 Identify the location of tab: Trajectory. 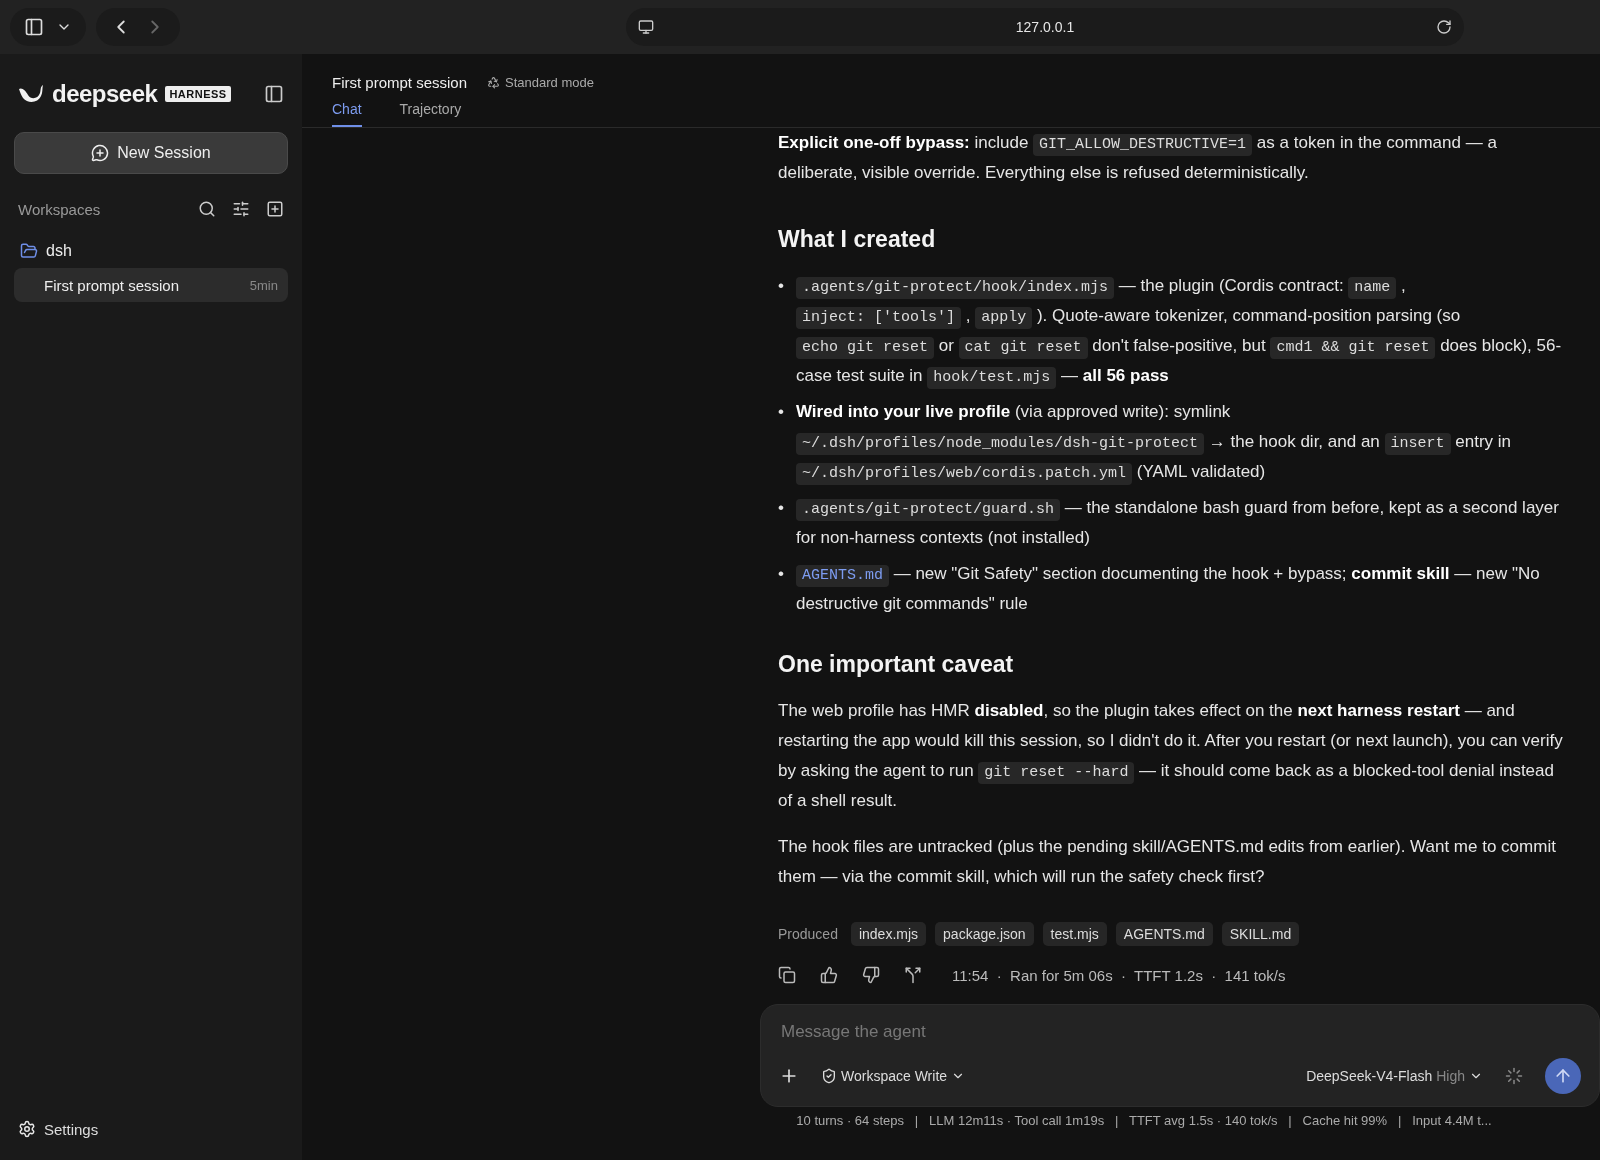
(430, 114).